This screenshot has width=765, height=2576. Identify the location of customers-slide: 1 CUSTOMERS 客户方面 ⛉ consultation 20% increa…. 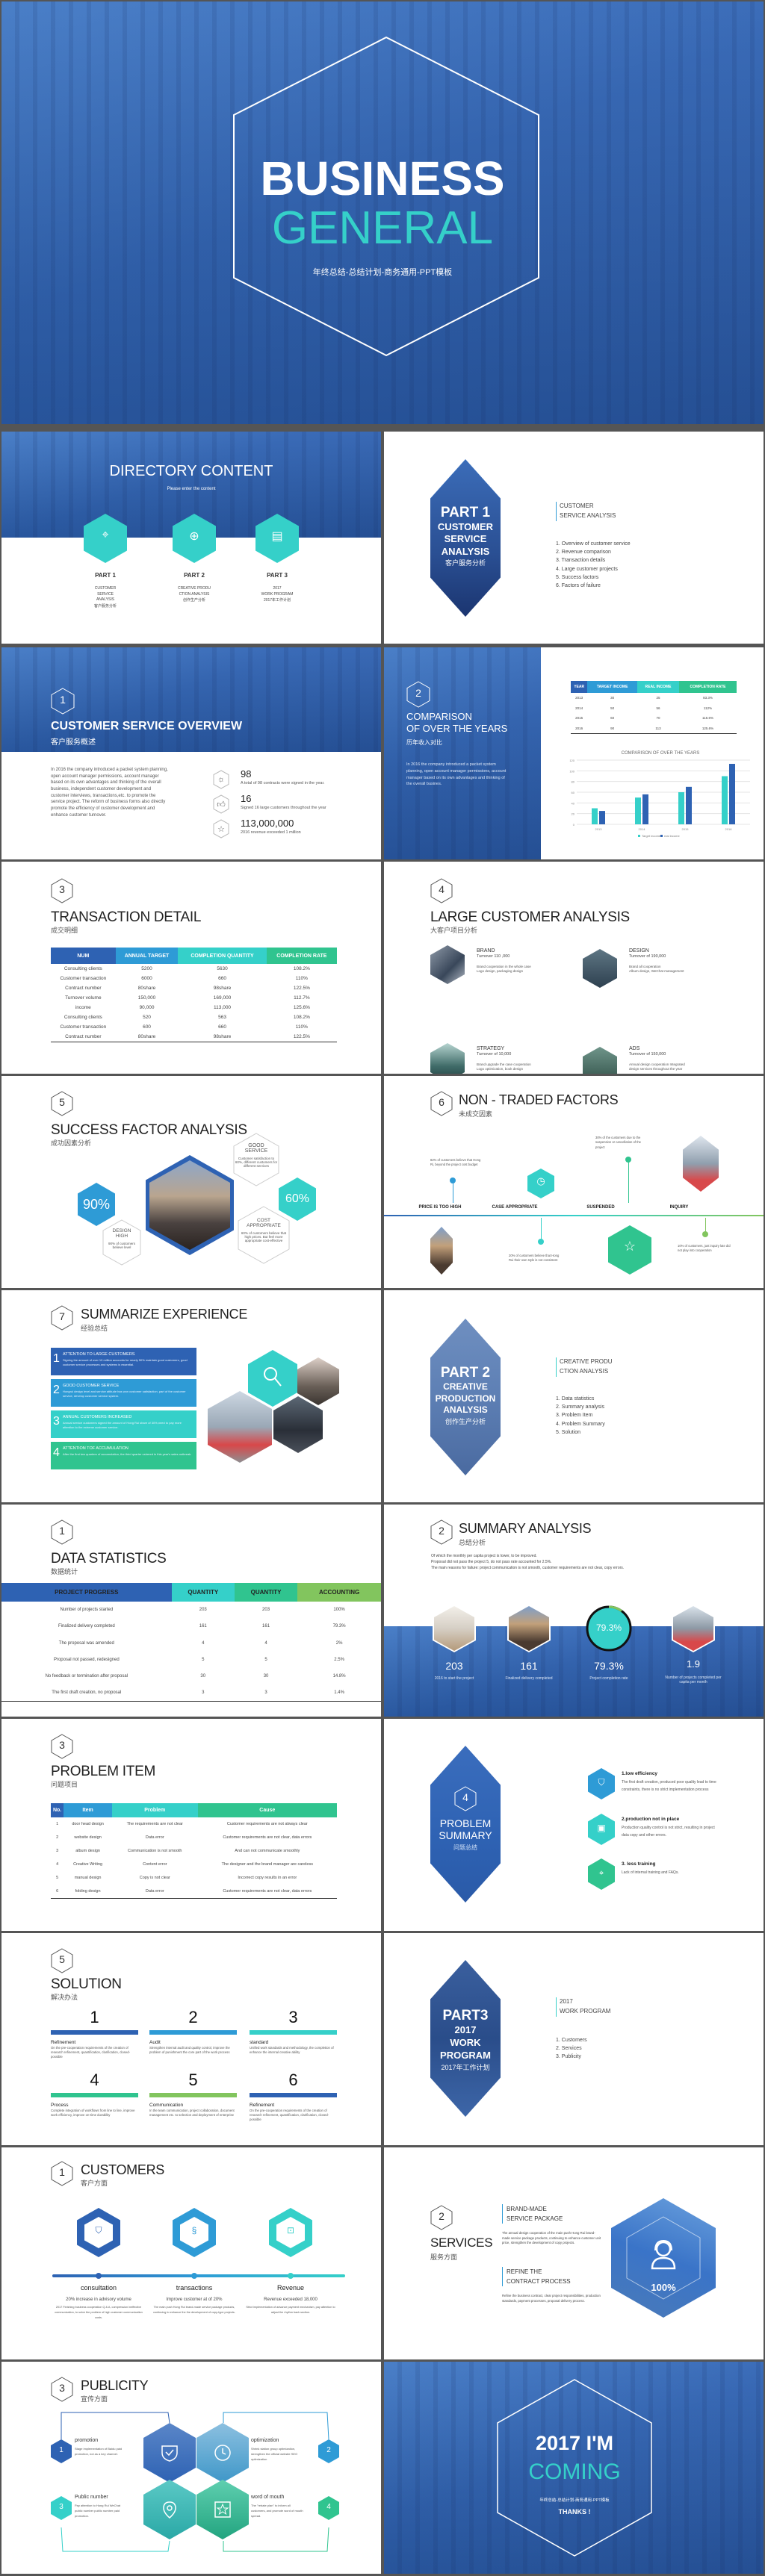
(191, 2253).